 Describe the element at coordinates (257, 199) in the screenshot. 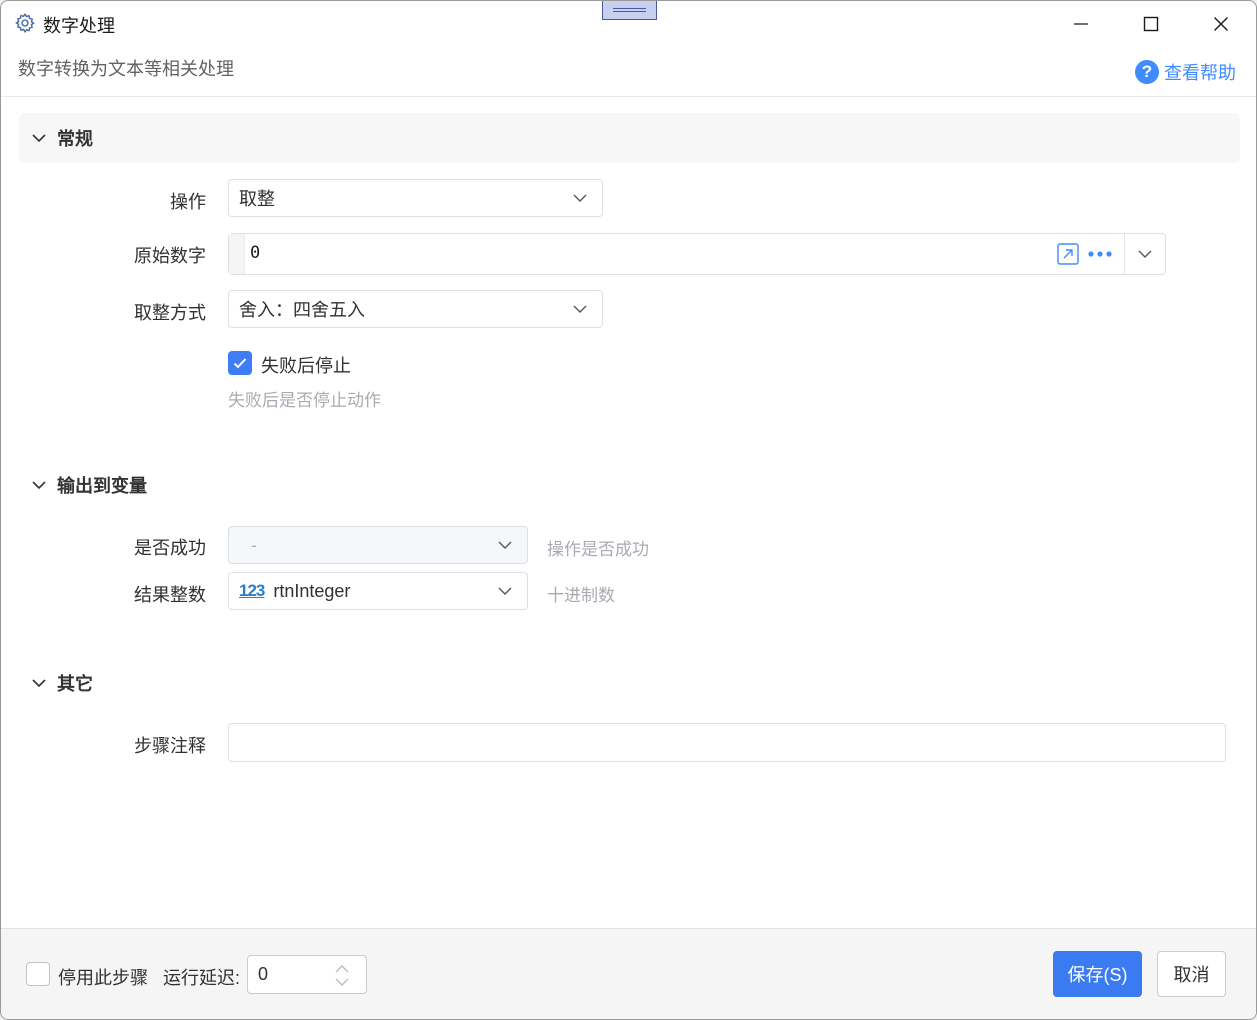

I see `operation-value: 取整` at that location.